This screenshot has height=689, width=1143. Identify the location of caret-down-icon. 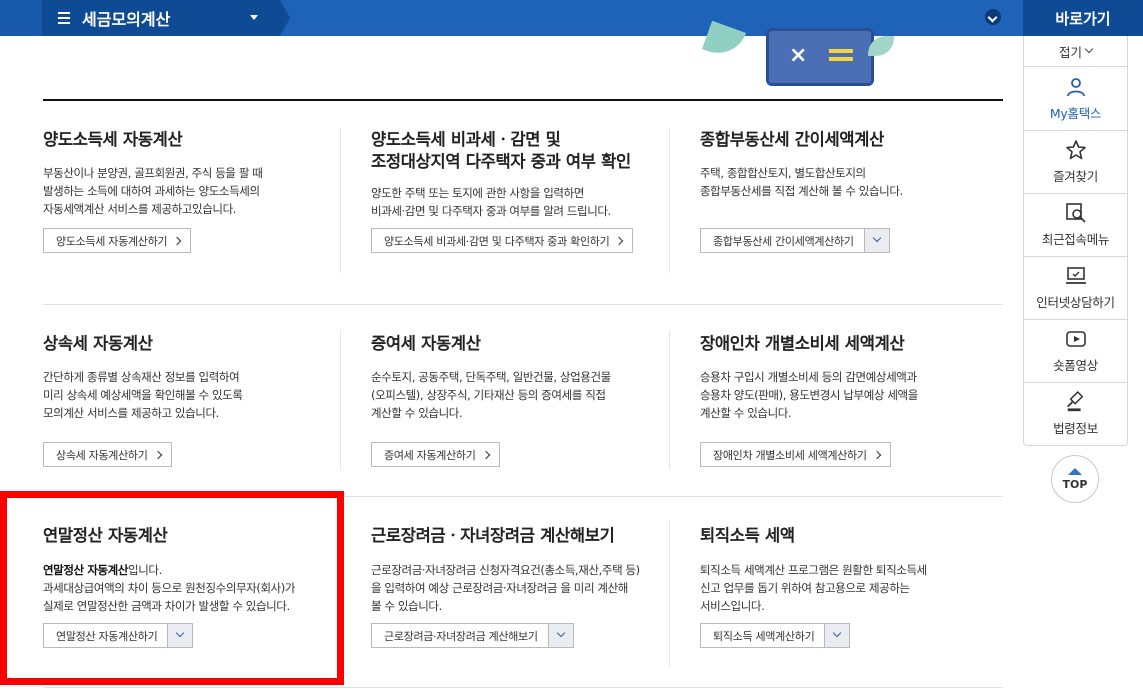
(254, 17).